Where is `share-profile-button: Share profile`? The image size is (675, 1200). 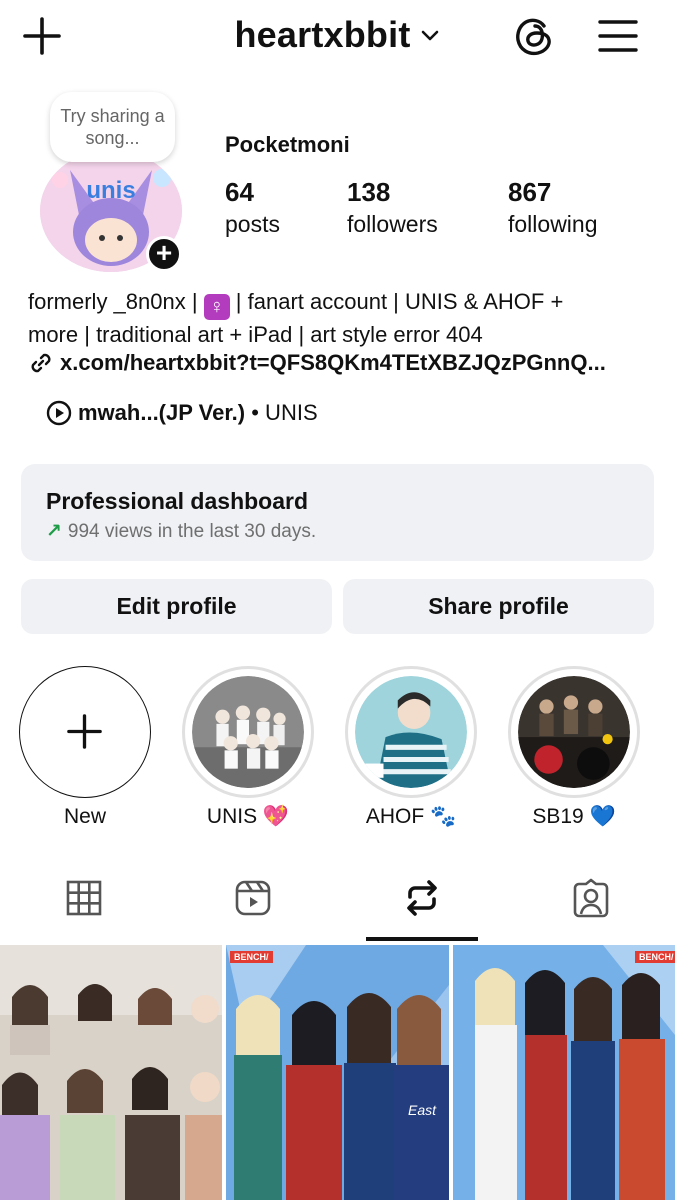 share-profile-button: Share profile is located at coordinates (498, 606).